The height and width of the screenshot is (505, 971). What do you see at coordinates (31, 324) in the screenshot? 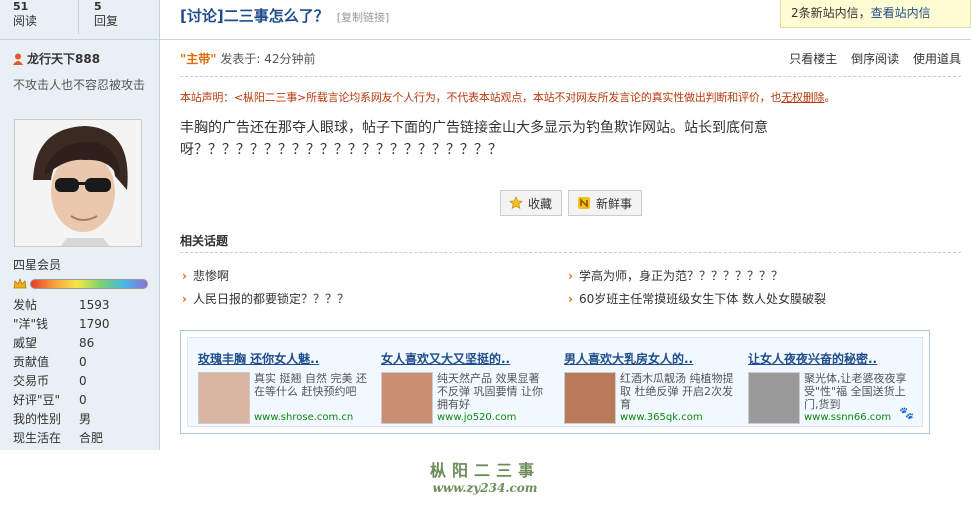
I see `info-key: "洋"钱` at bounding box center [31, 324].